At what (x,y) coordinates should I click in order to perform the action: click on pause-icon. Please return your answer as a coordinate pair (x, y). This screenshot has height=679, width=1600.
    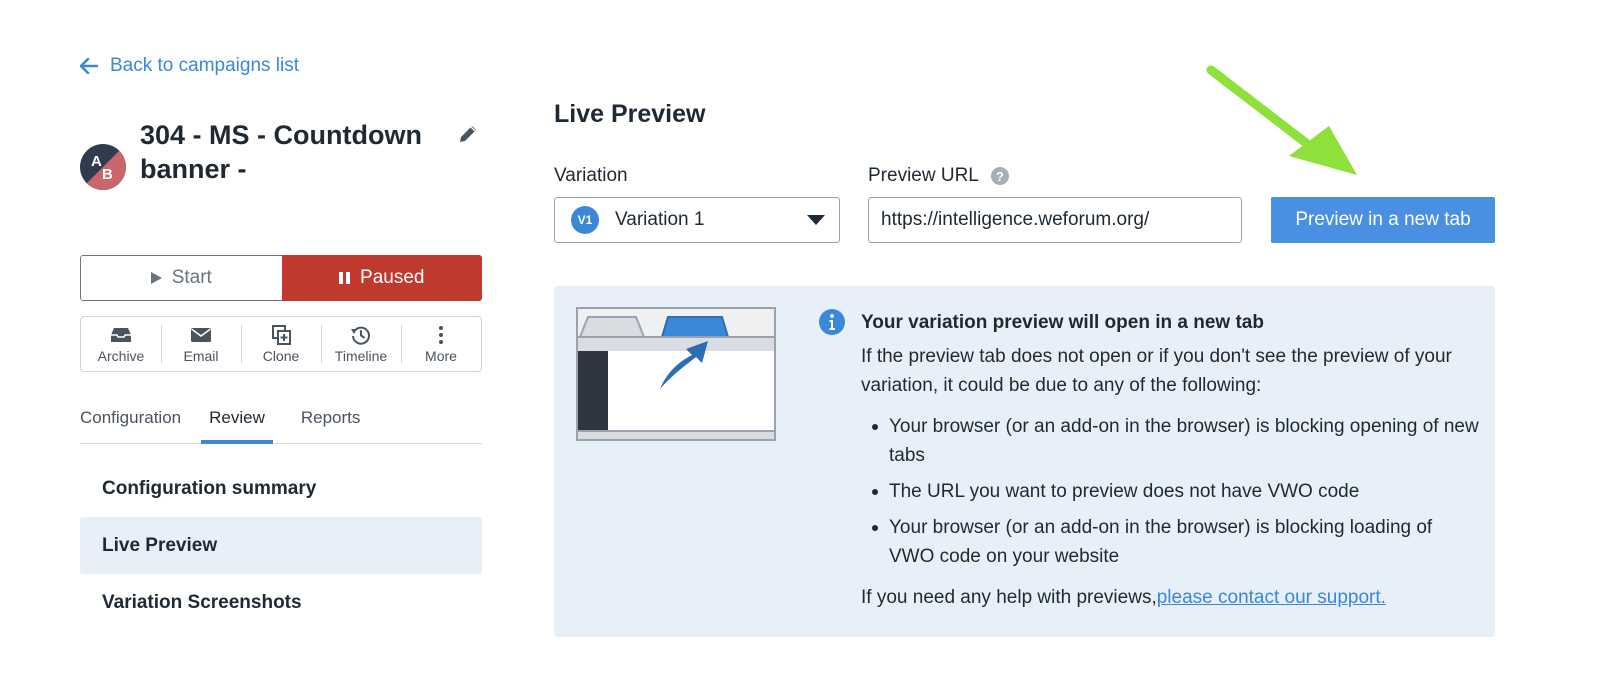
    Looking at the image, I should click on (345, 278).